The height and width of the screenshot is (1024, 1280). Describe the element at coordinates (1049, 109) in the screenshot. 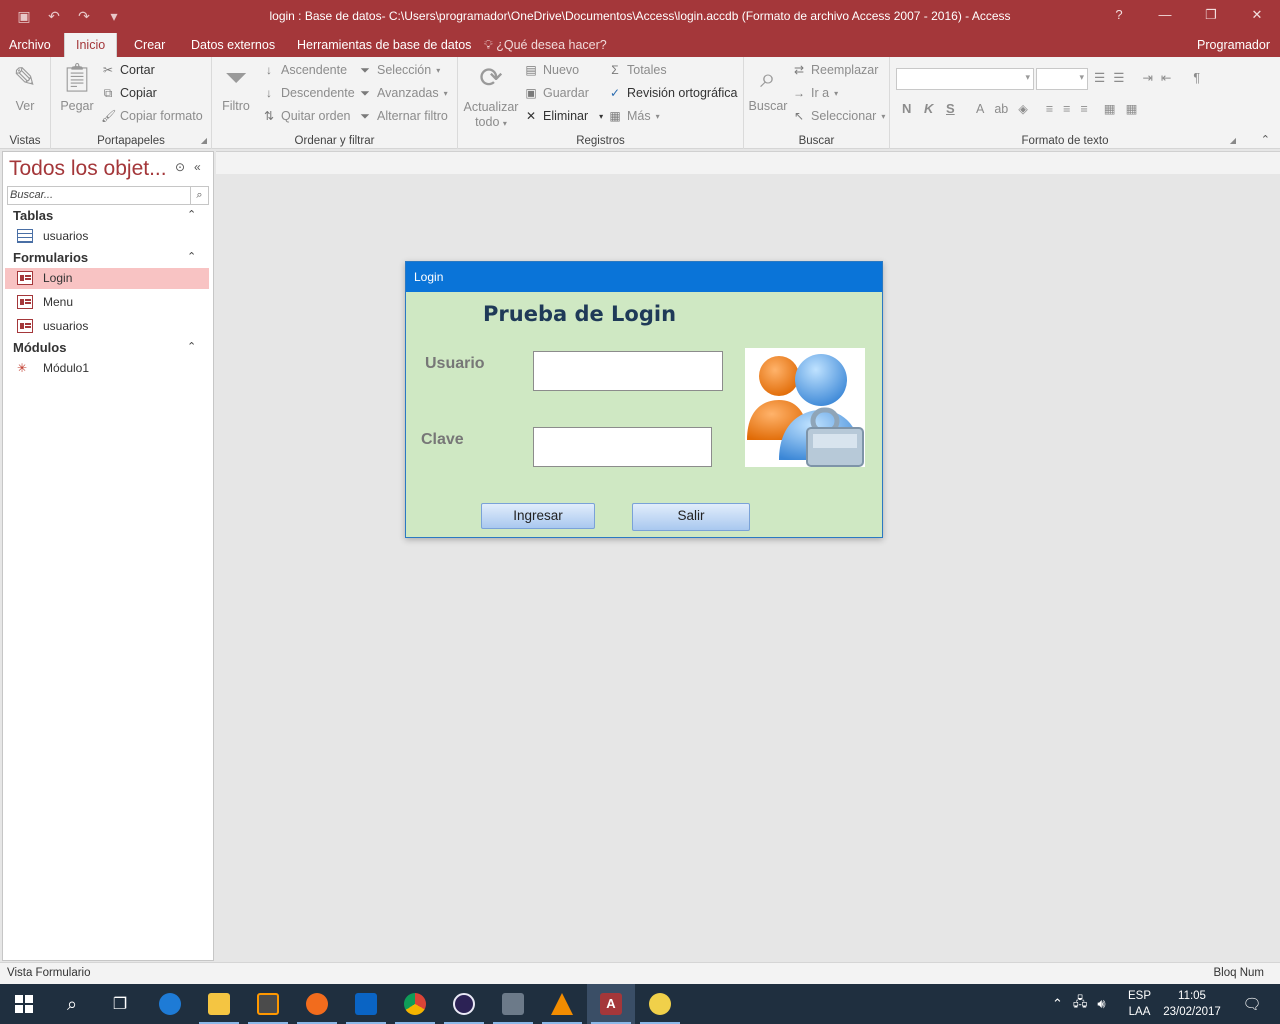

I see `align-left-icon: ≡` at that location.